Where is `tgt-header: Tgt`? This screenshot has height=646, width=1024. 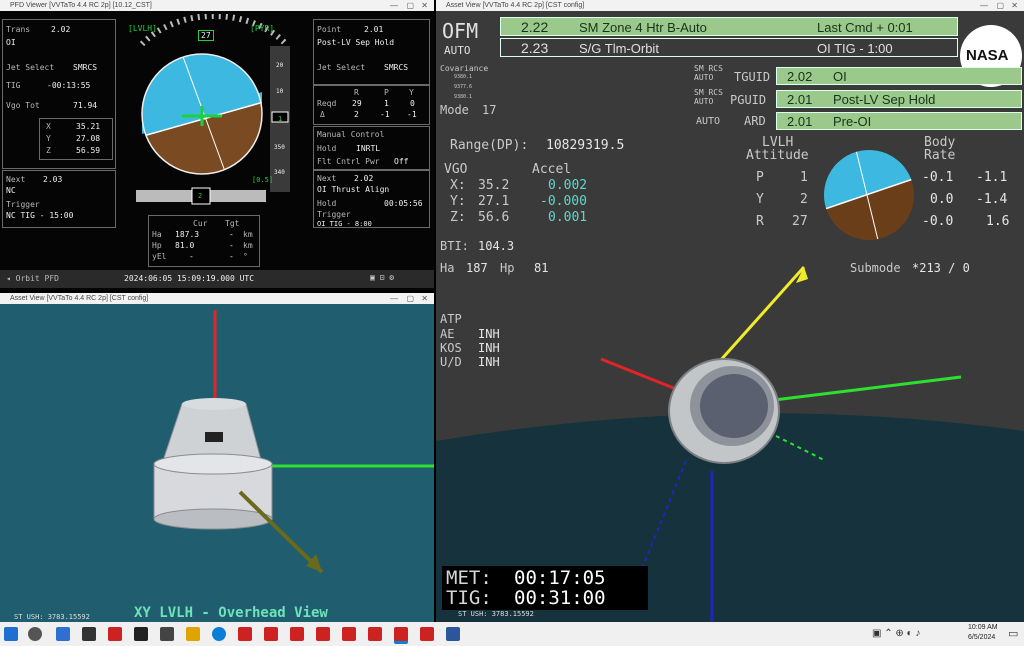 tgt-header: Tgt is located at coordinates (232, 223).